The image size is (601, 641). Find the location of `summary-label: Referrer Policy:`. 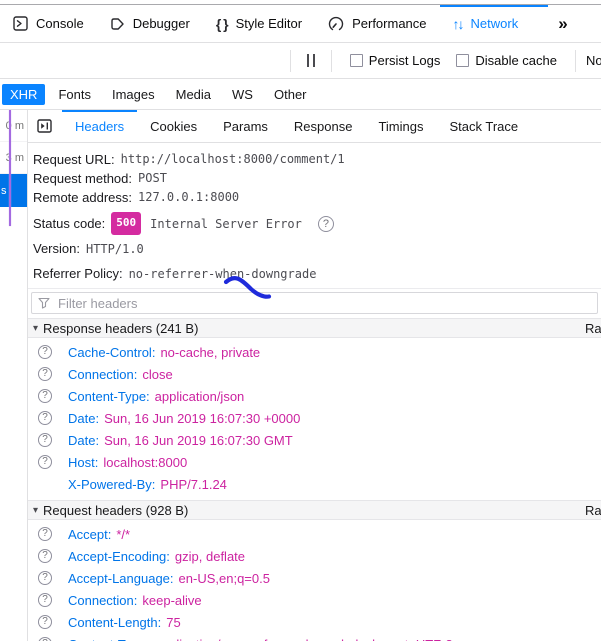

summary-label: Referrer Policy: is located at coordinates (78, 273).